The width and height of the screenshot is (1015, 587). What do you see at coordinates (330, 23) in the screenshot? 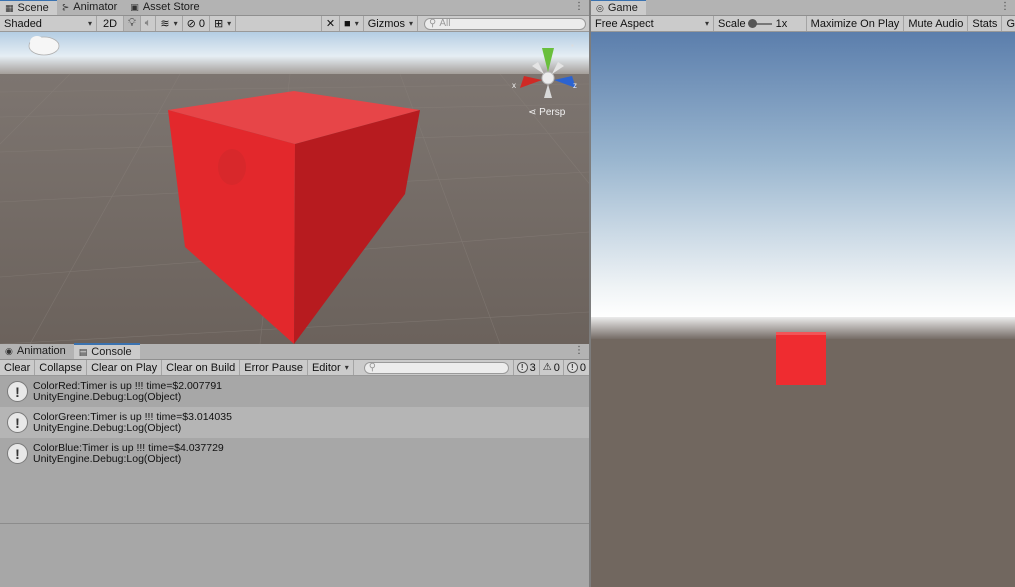
I see `tools-button: ✕` at bounding box center [330, 23].